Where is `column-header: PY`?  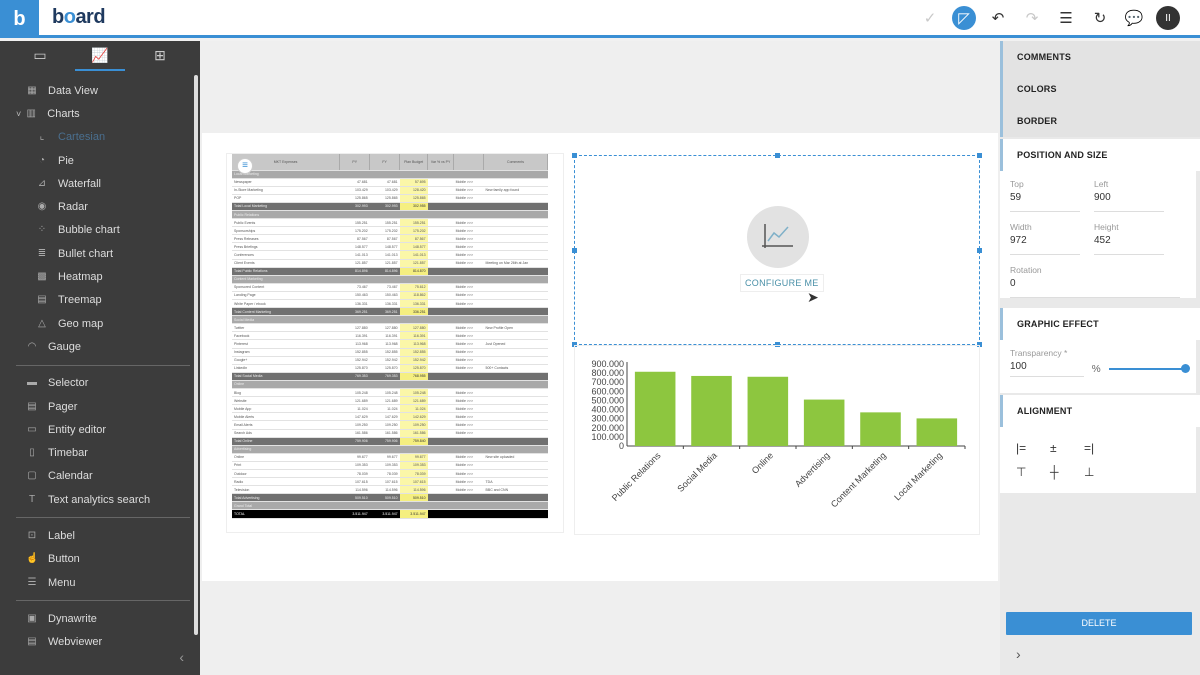
column-header: PY is located at coordinates (355, 162).